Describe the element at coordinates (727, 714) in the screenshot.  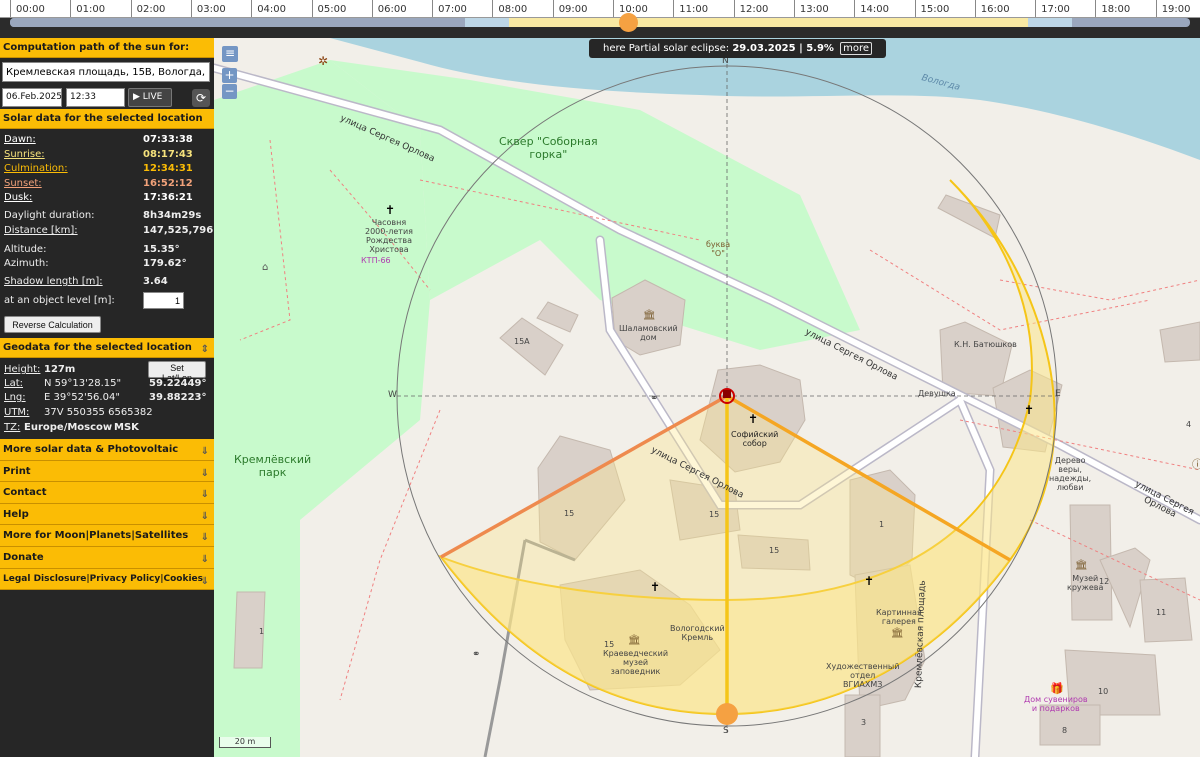
I see `sun-position-marker` at that location.